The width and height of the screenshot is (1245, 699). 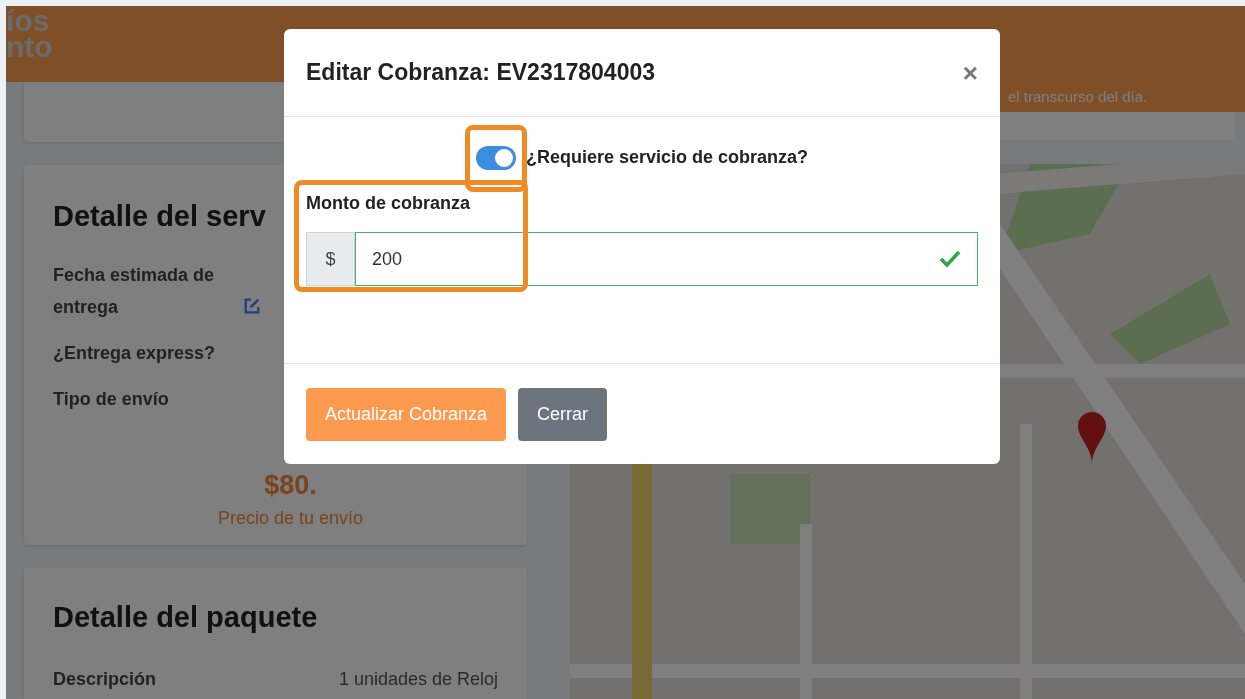 What do you see at coordinates (495, 157) in the screenshot?
I see `toggle-switch` at bounding box center [495, 157].